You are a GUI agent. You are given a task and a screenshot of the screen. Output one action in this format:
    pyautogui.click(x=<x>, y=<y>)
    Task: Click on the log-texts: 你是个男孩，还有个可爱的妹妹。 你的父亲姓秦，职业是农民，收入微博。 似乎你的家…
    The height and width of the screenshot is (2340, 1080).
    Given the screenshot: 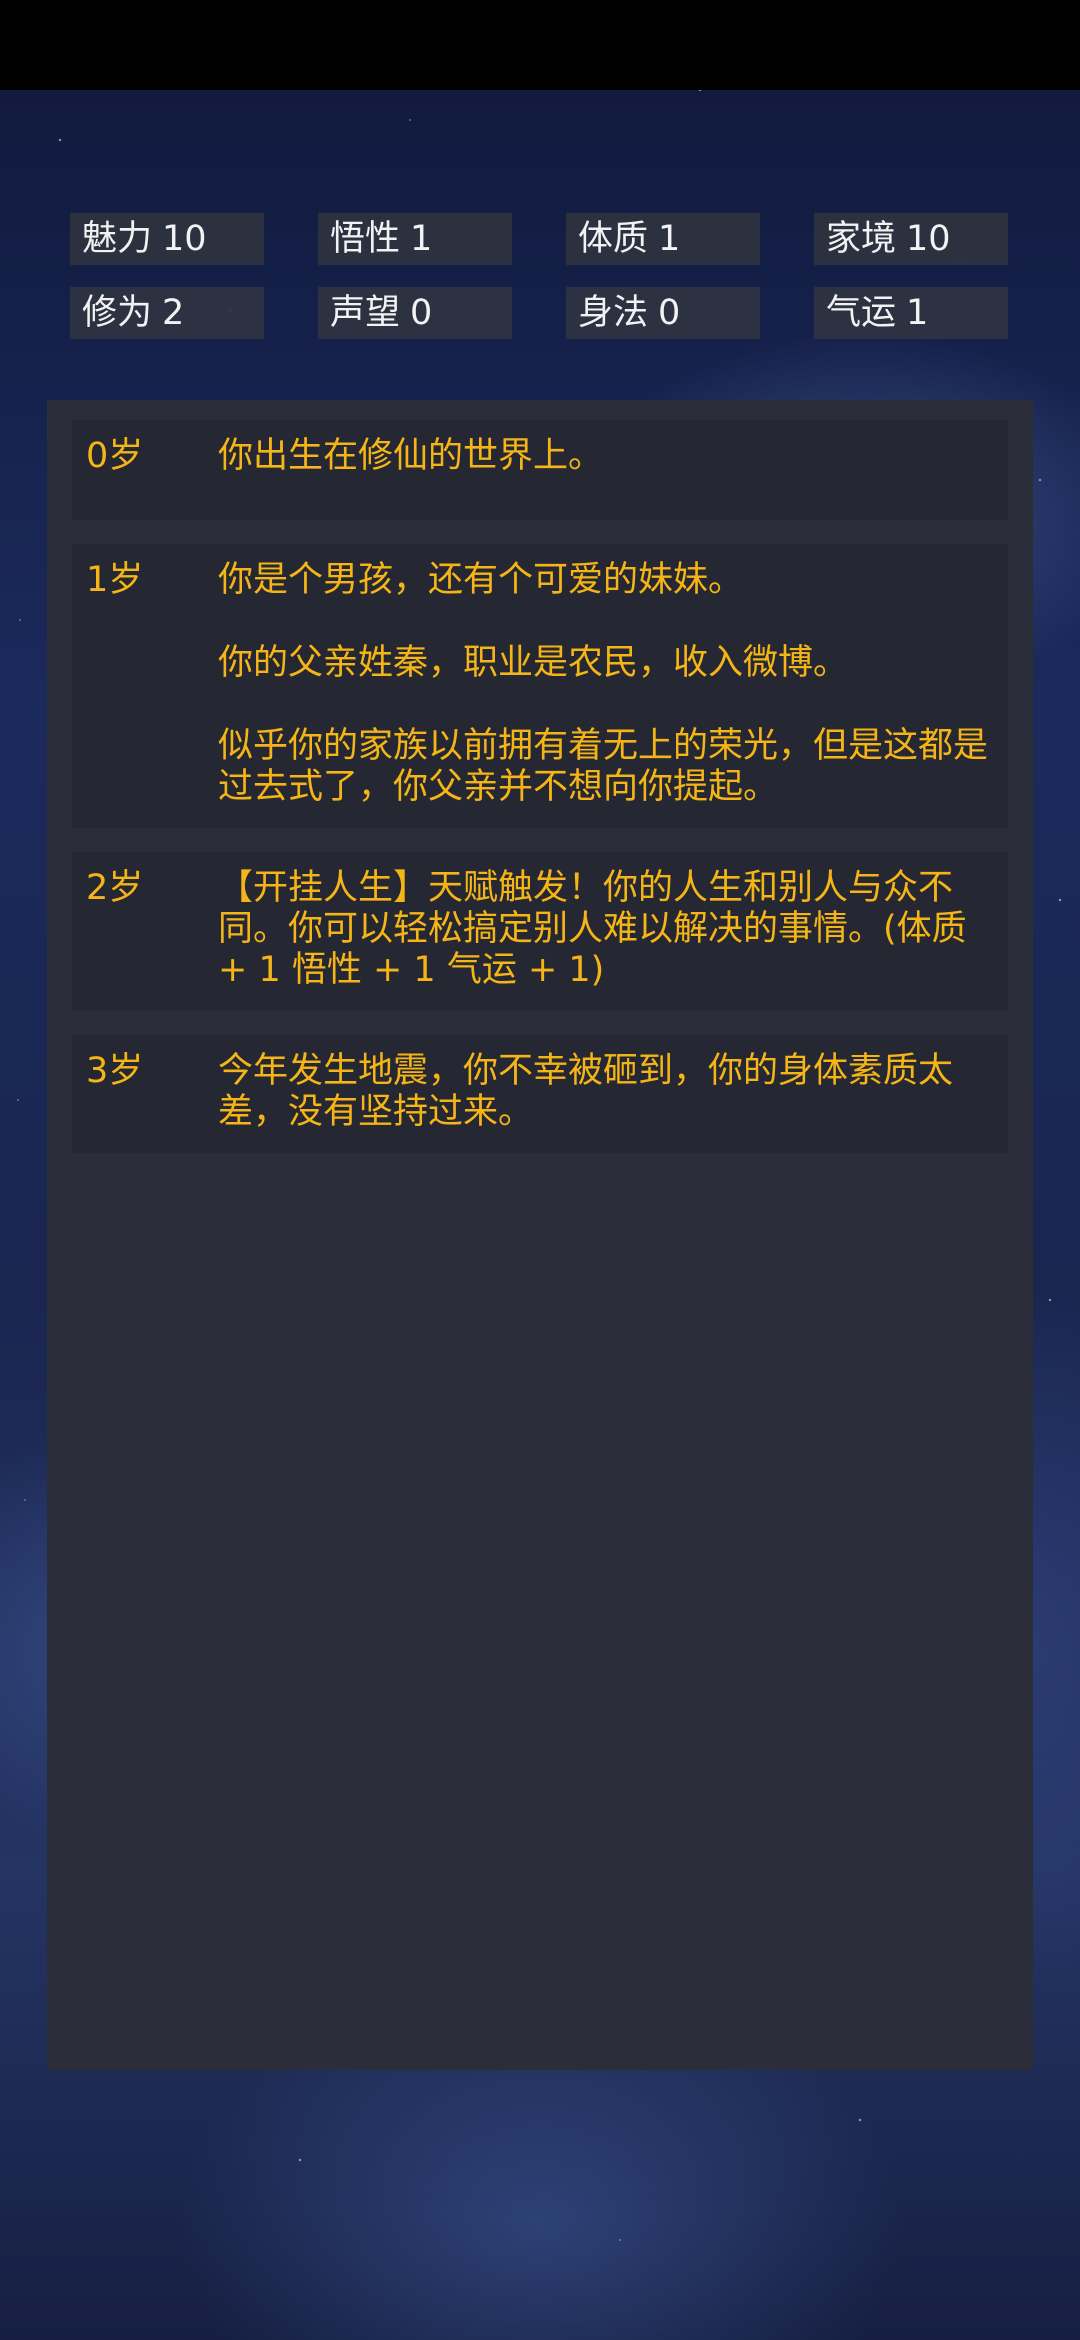 What is the action you would take?
    pyautogui.click(x=603, y=684)
    